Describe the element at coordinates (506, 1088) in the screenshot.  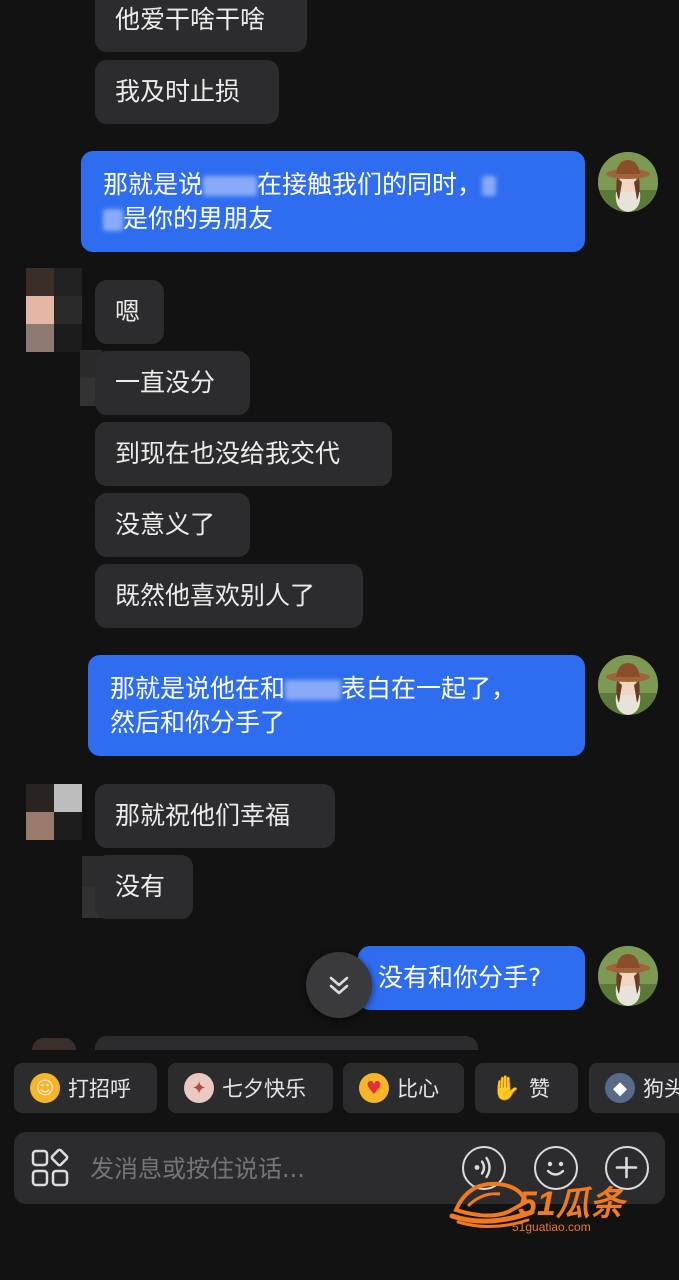
I see `thumbs-up-icon: ✋` at that location.